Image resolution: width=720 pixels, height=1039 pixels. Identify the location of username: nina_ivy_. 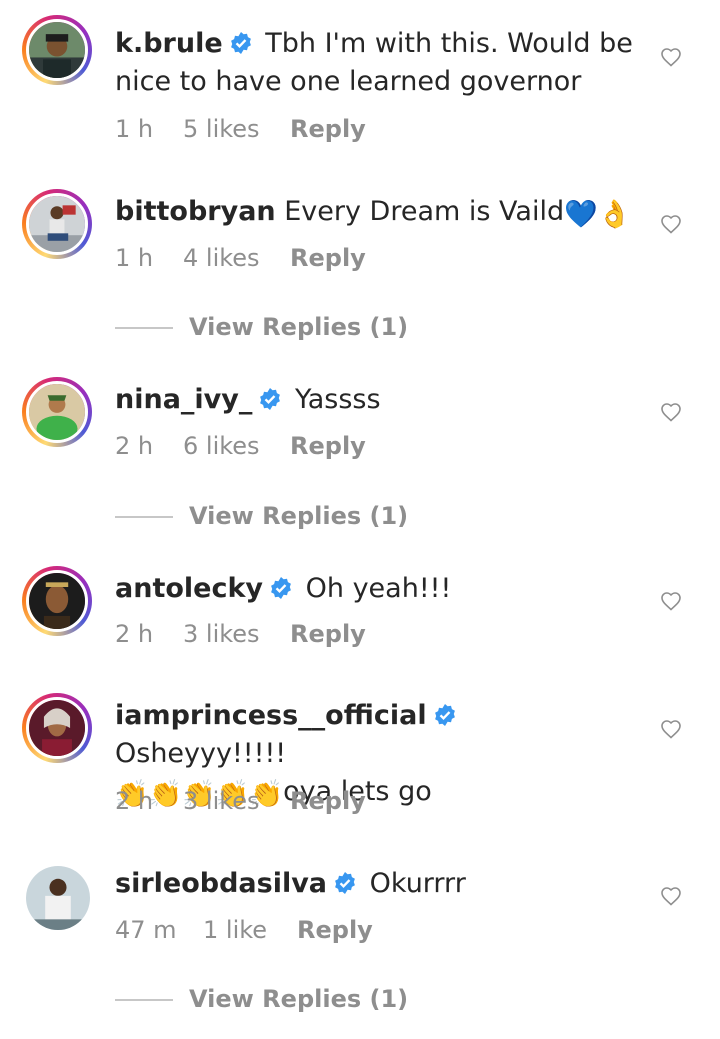
(183, 399).